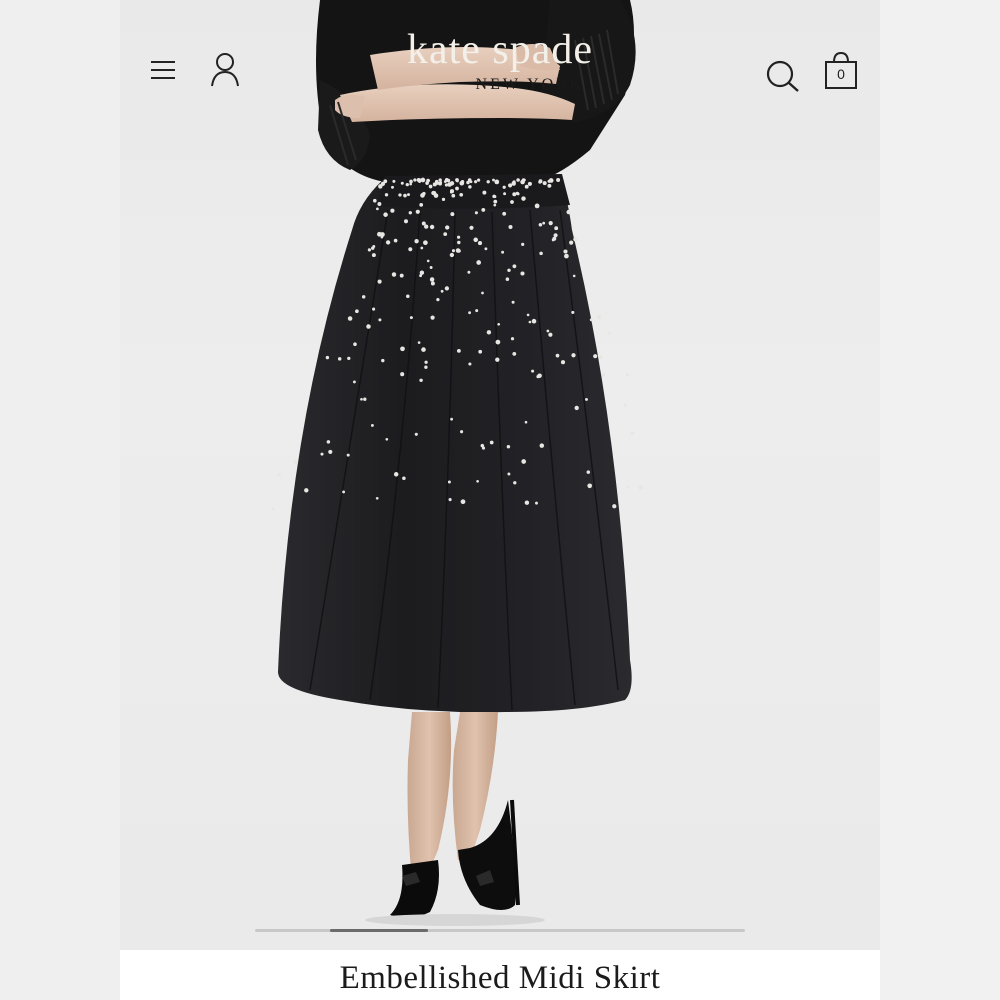  Describe the element at coordinates (60, 500) in the screenshot. I see `left-margin` at that location.